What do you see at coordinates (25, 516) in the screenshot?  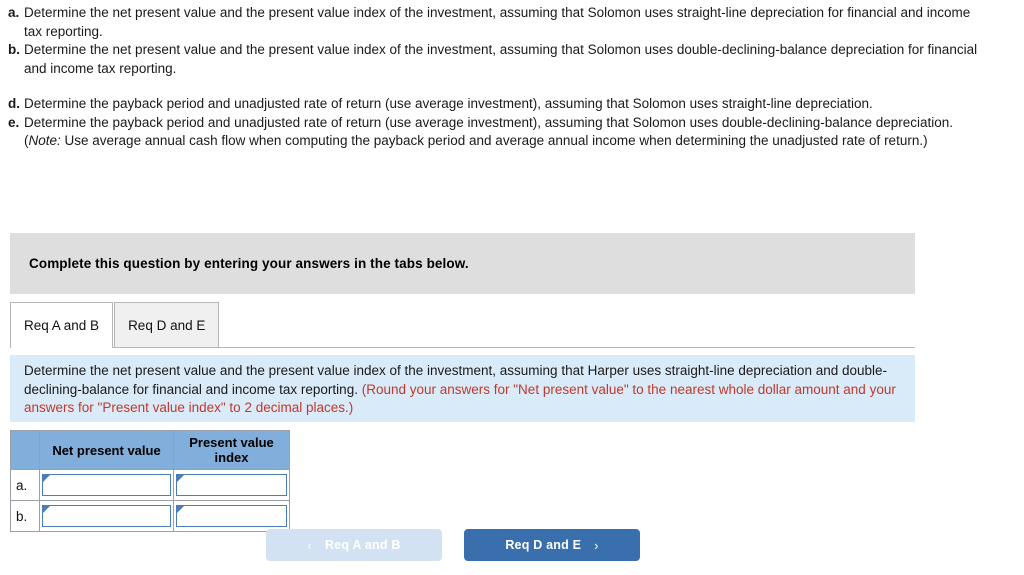 I see `answer-row-label-b: b.` at bounding box center [25, 516].